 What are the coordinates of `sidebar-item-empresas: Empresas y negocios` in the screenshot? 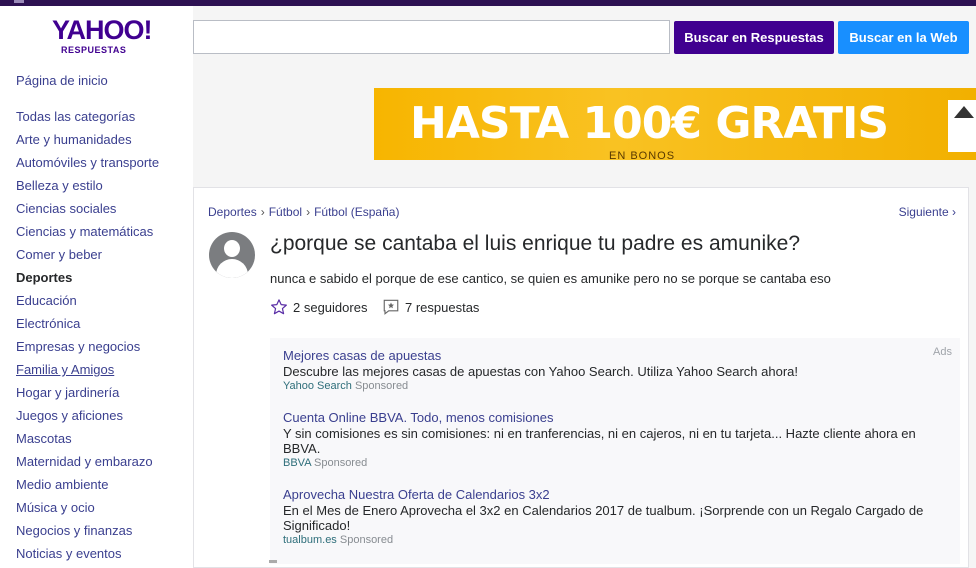 It's located at (103, 346).